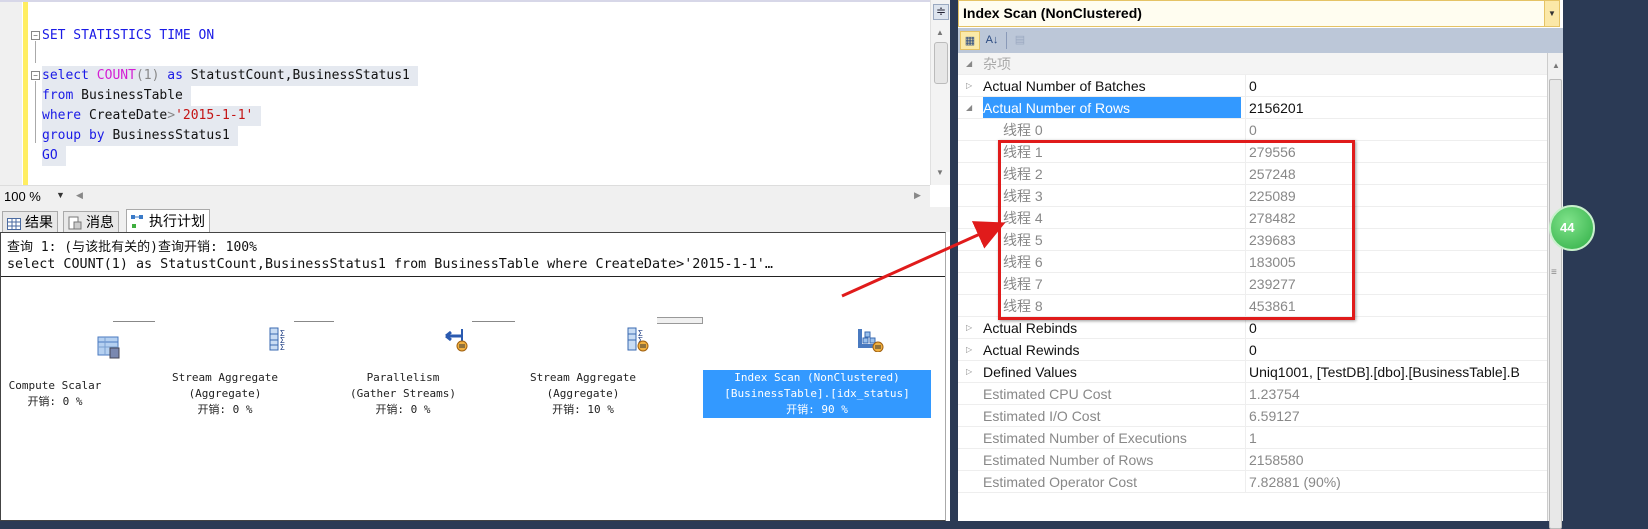  I want to click on code-token: where, so click(65, 115).